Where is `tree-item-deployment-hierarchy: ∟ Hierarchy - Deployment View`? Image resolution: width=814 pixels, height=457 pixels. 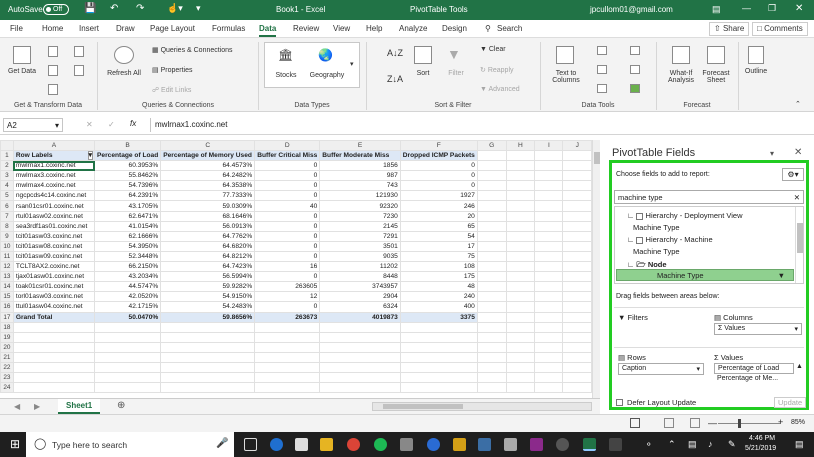
tree-item-deployment-hierarchy: ∟ Hierarchy - Deployment View is located at coordinates (685, 215).